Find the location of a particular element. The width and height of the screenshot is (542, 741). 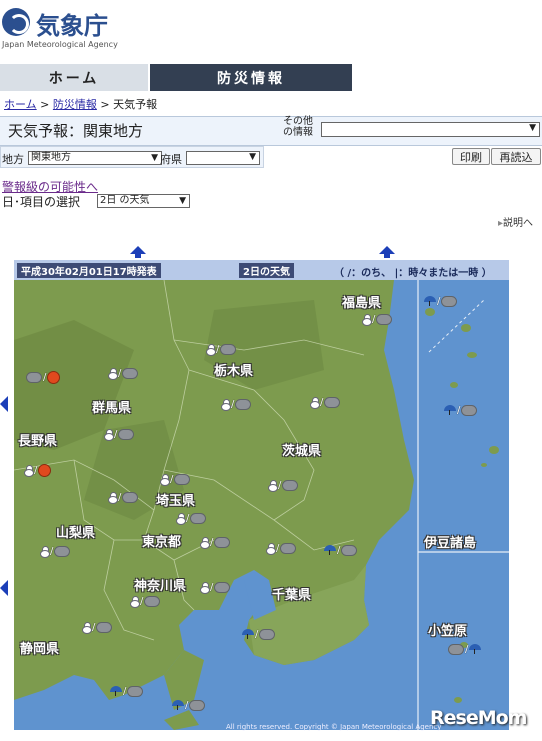

breadcrumb-disaster-link: 防災情報 is located at coordinates (75, 104).